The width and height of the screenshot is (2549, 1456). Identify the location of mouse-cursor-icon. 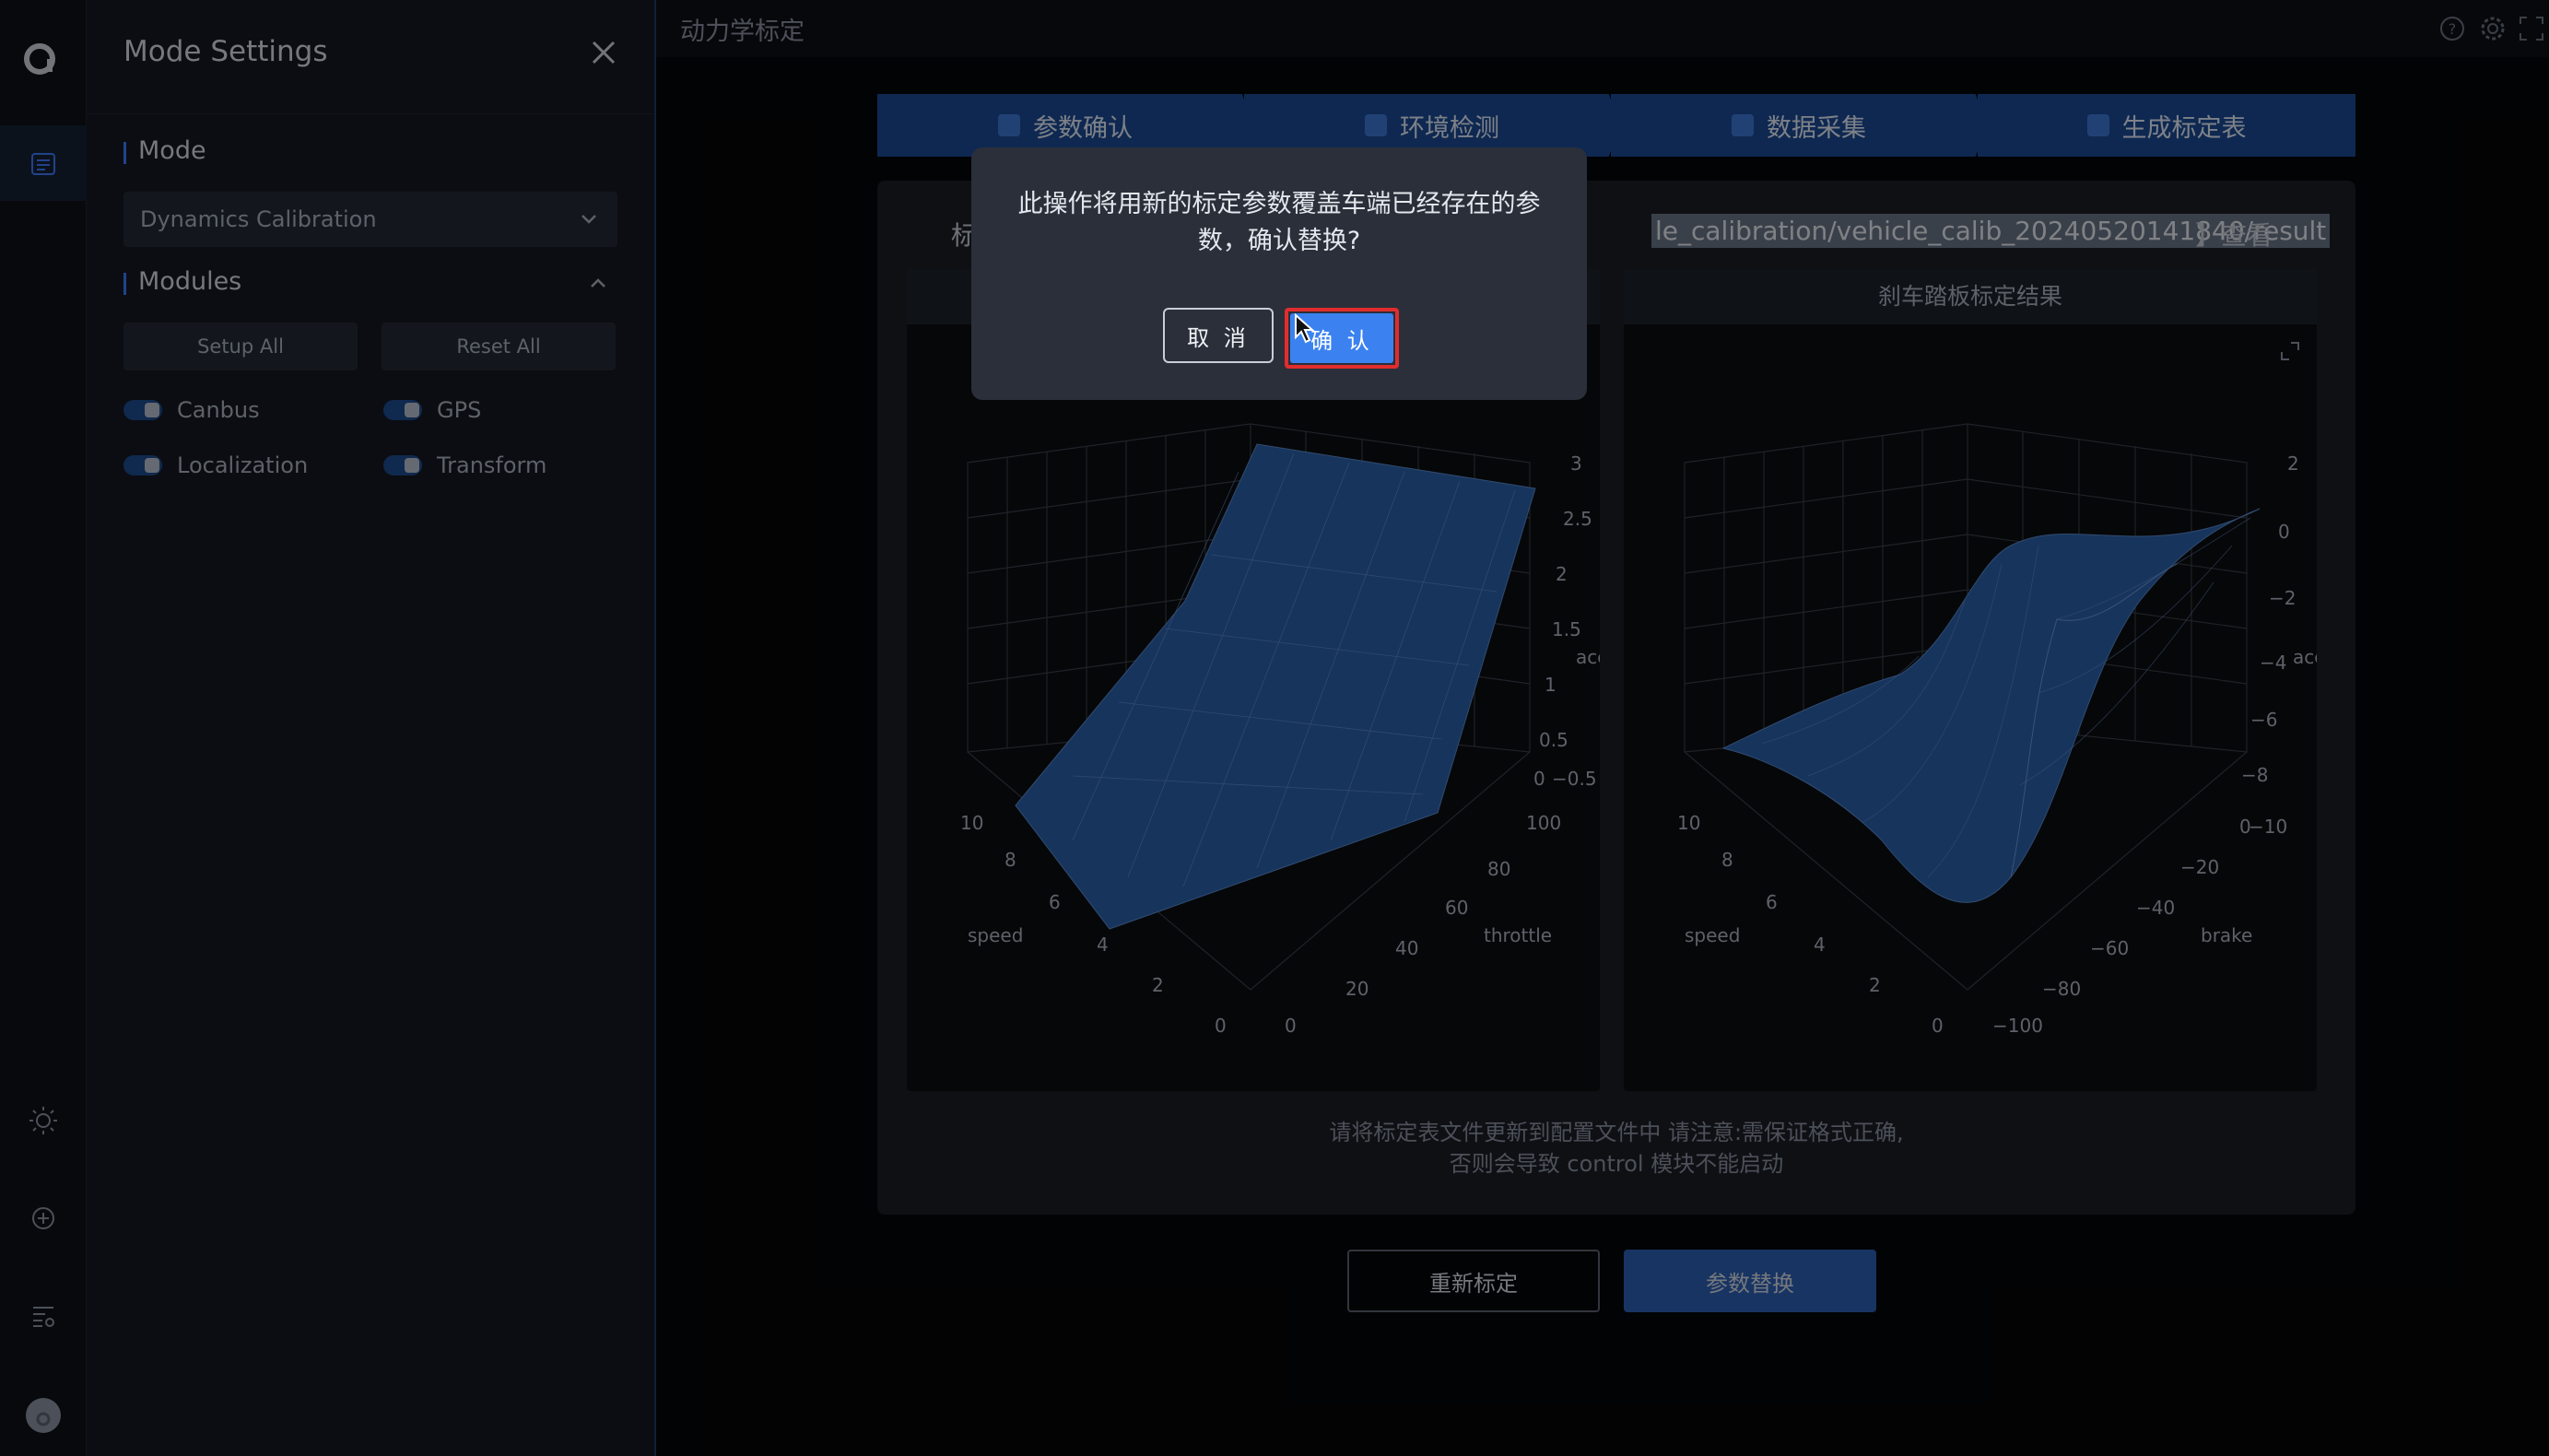
(1305, 330).